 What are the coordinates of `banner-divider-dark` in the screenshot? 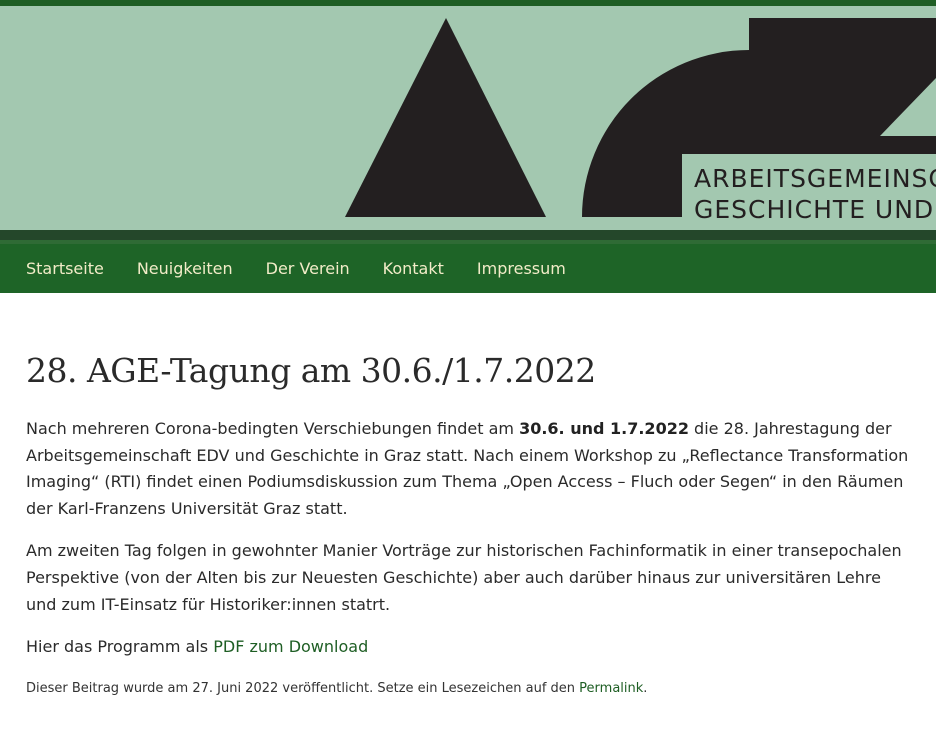 It's located at (468, 235).